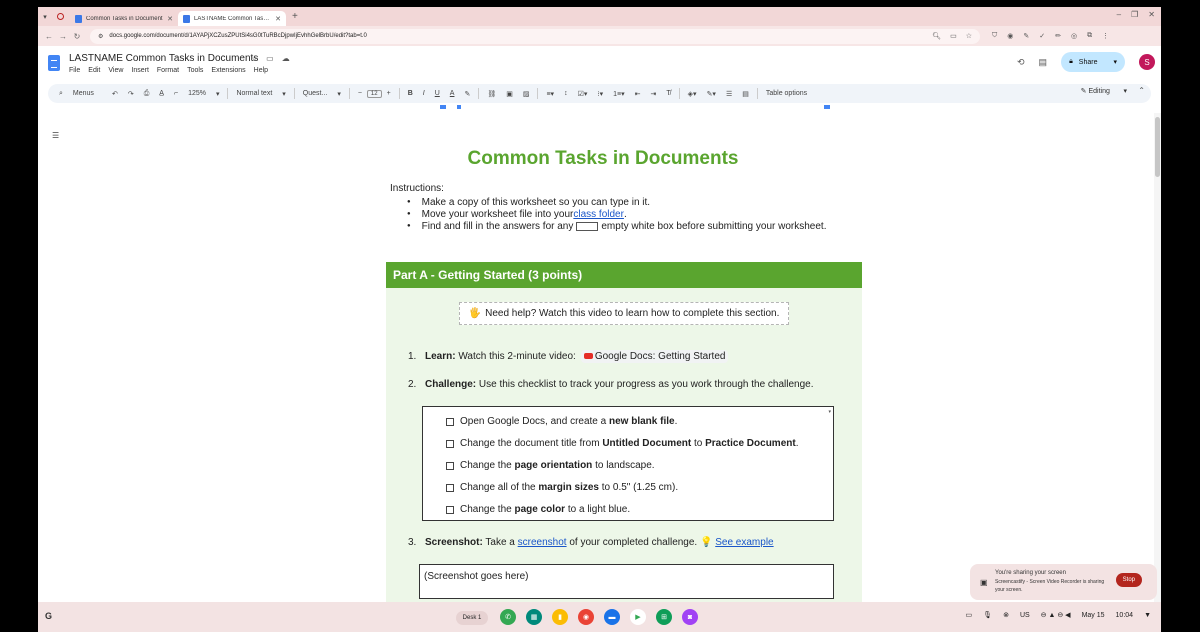 The height and width of the screenshot is (632, 1200). What do you see at coordinates (467, 94) in the screenshot?
I see `highlight-icon: ✎` at bounding box center [467, 94].